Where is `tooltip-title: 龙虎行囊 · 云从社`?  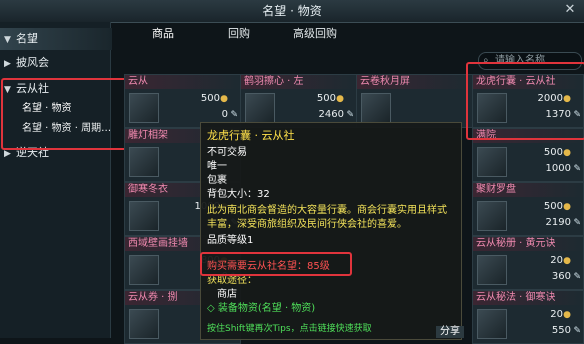 tooltip-title: 龙虎行囊 · 云从社 is located at coordinates (251, 135).